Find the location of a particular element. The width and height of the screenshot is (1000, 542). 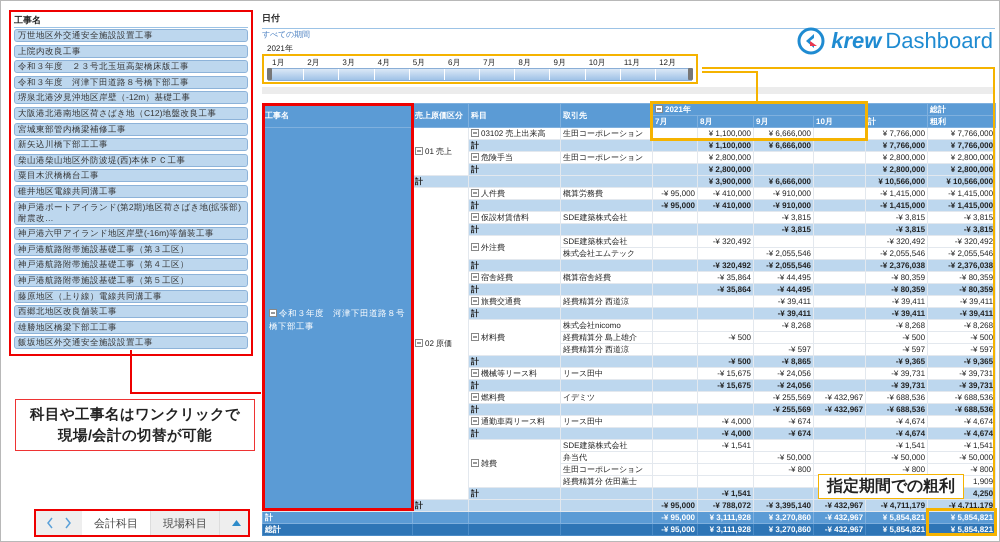

month-label: 1月 is located at coordinates (278, 62).